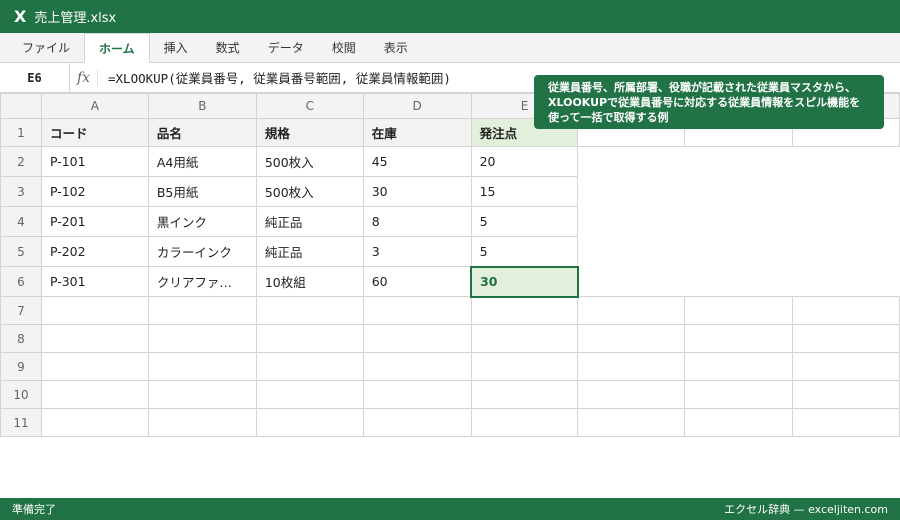  I want to click on row-header: 5, so click(21, 251).